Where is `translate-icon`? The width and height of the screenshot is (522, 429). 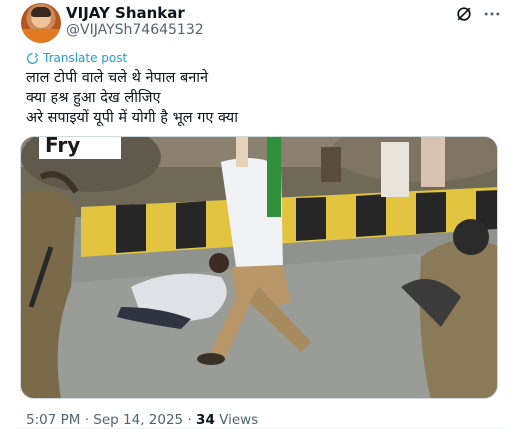 translate-icon is located at coordinates (33, 58).